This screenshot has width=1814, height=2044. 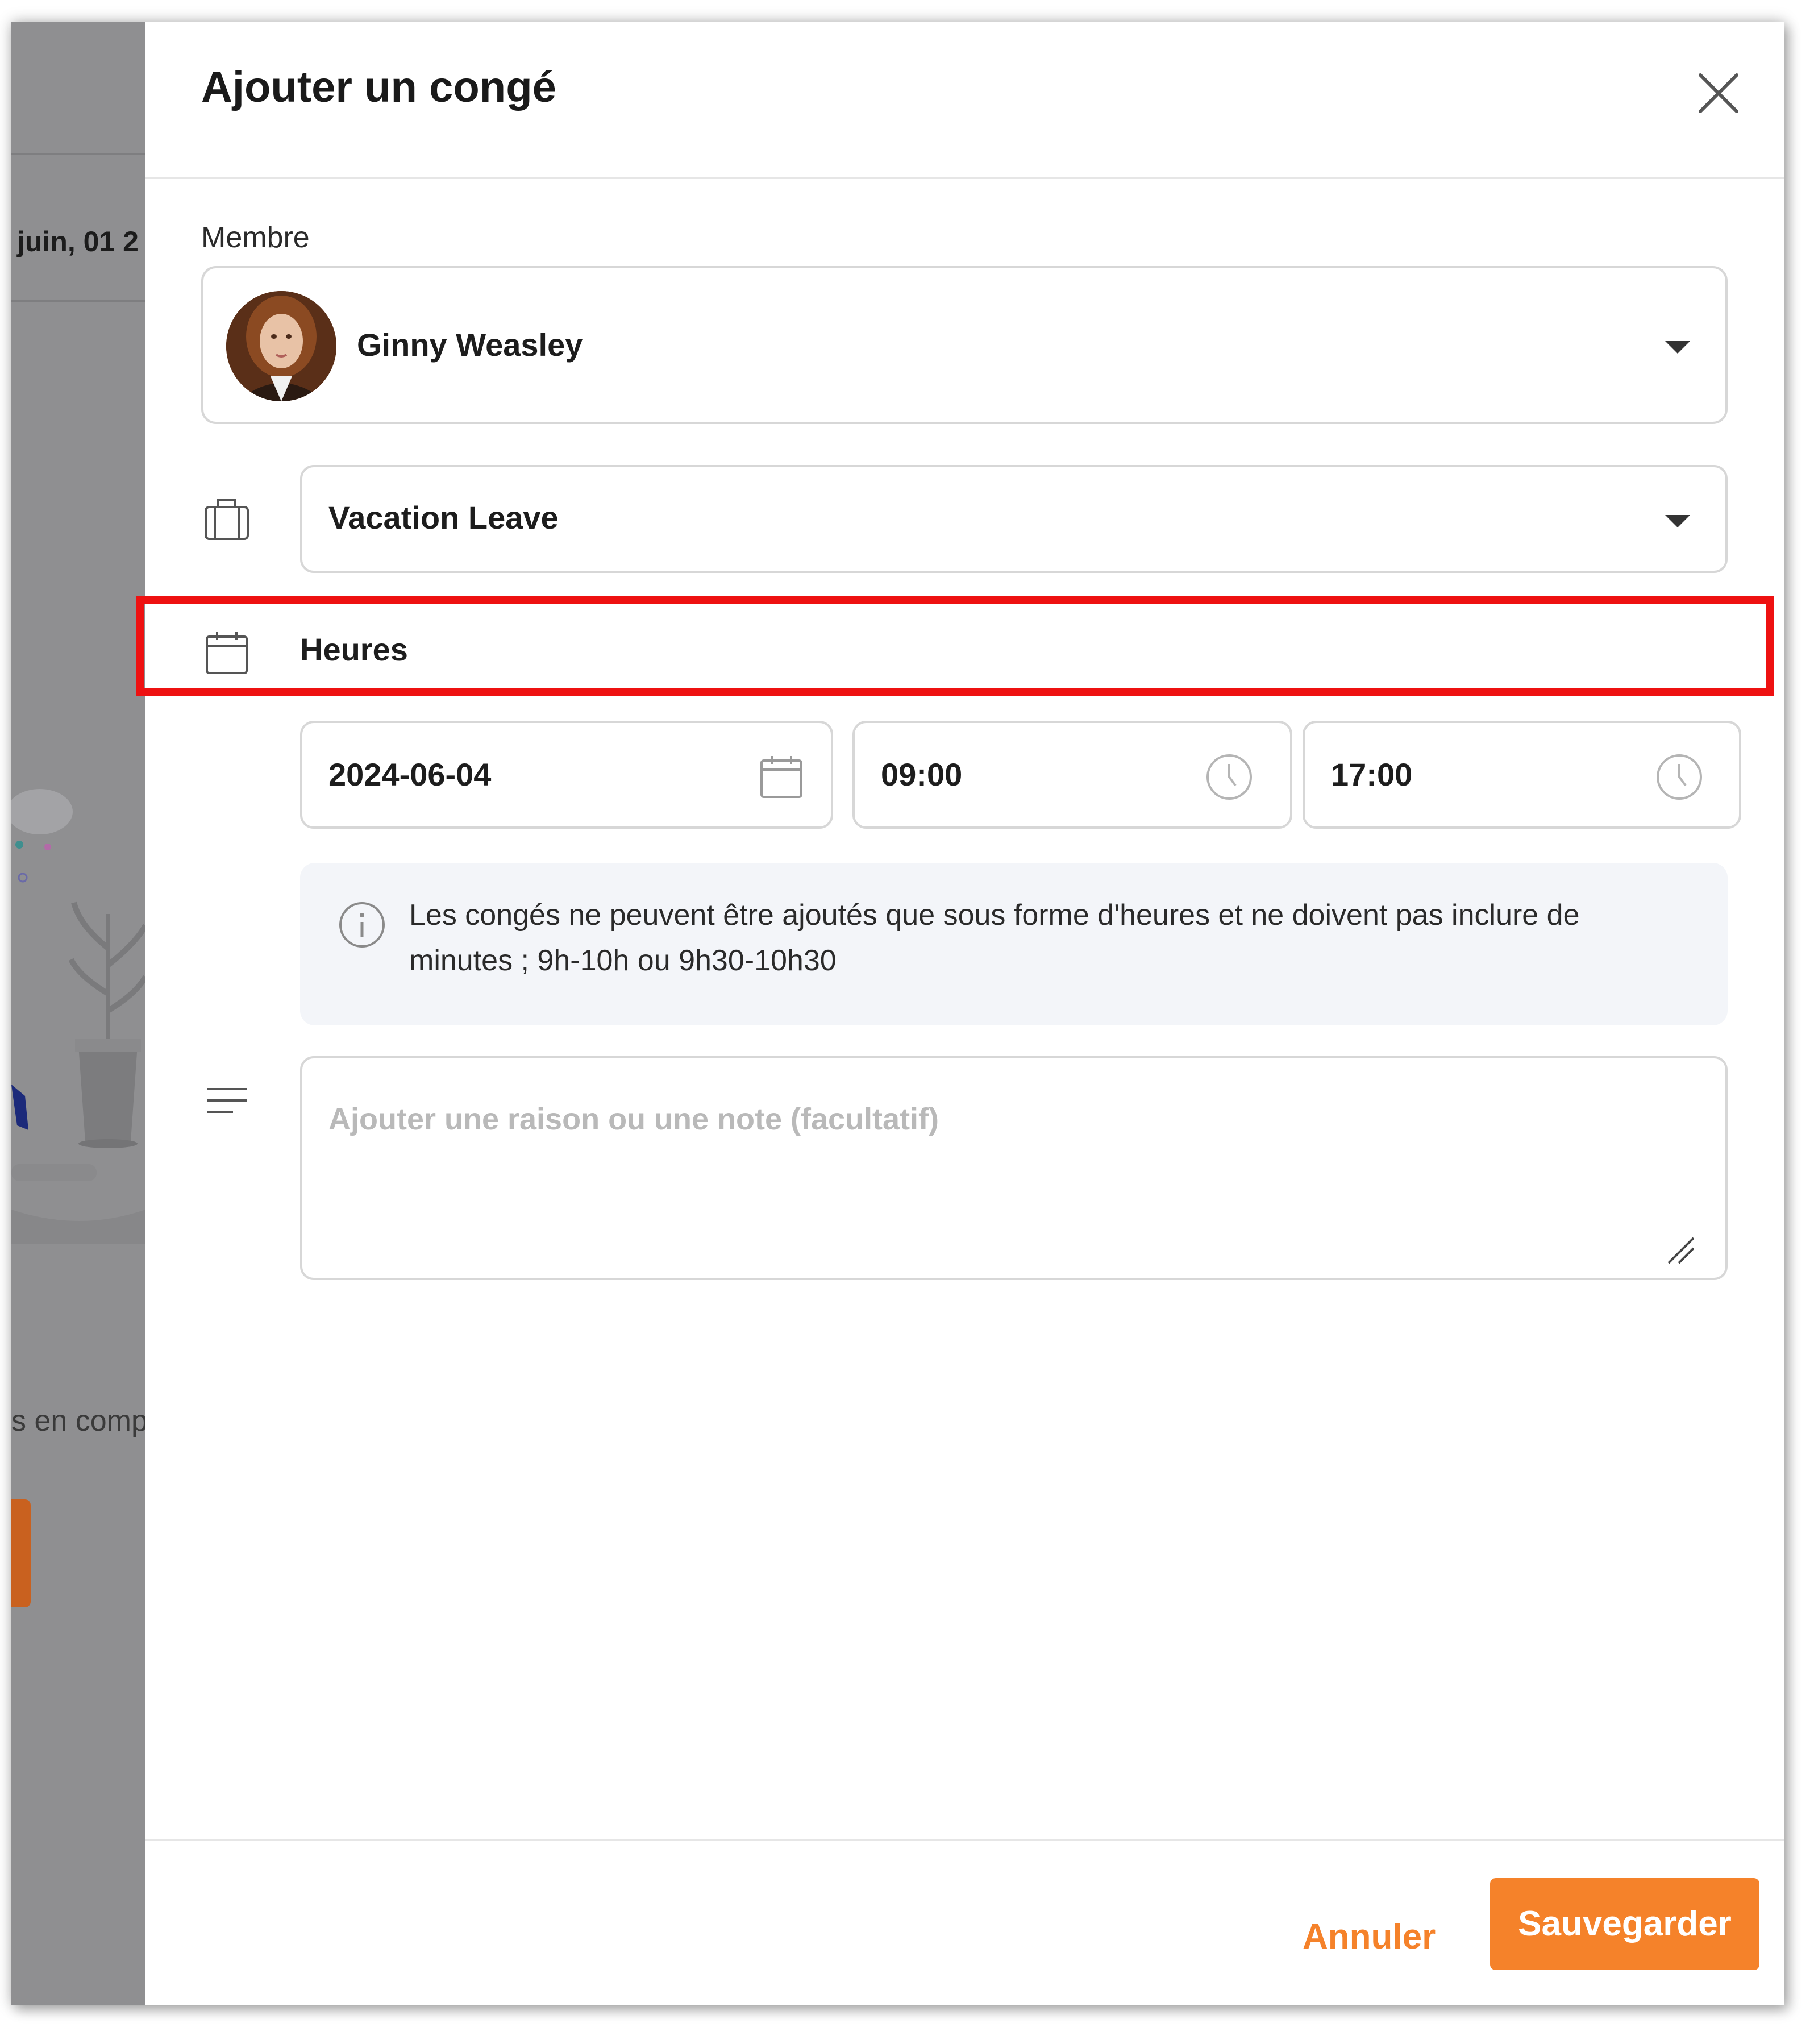 I want to click on background-overlay: juin, 01 2 s en comp, so click(x=78, y=1013).